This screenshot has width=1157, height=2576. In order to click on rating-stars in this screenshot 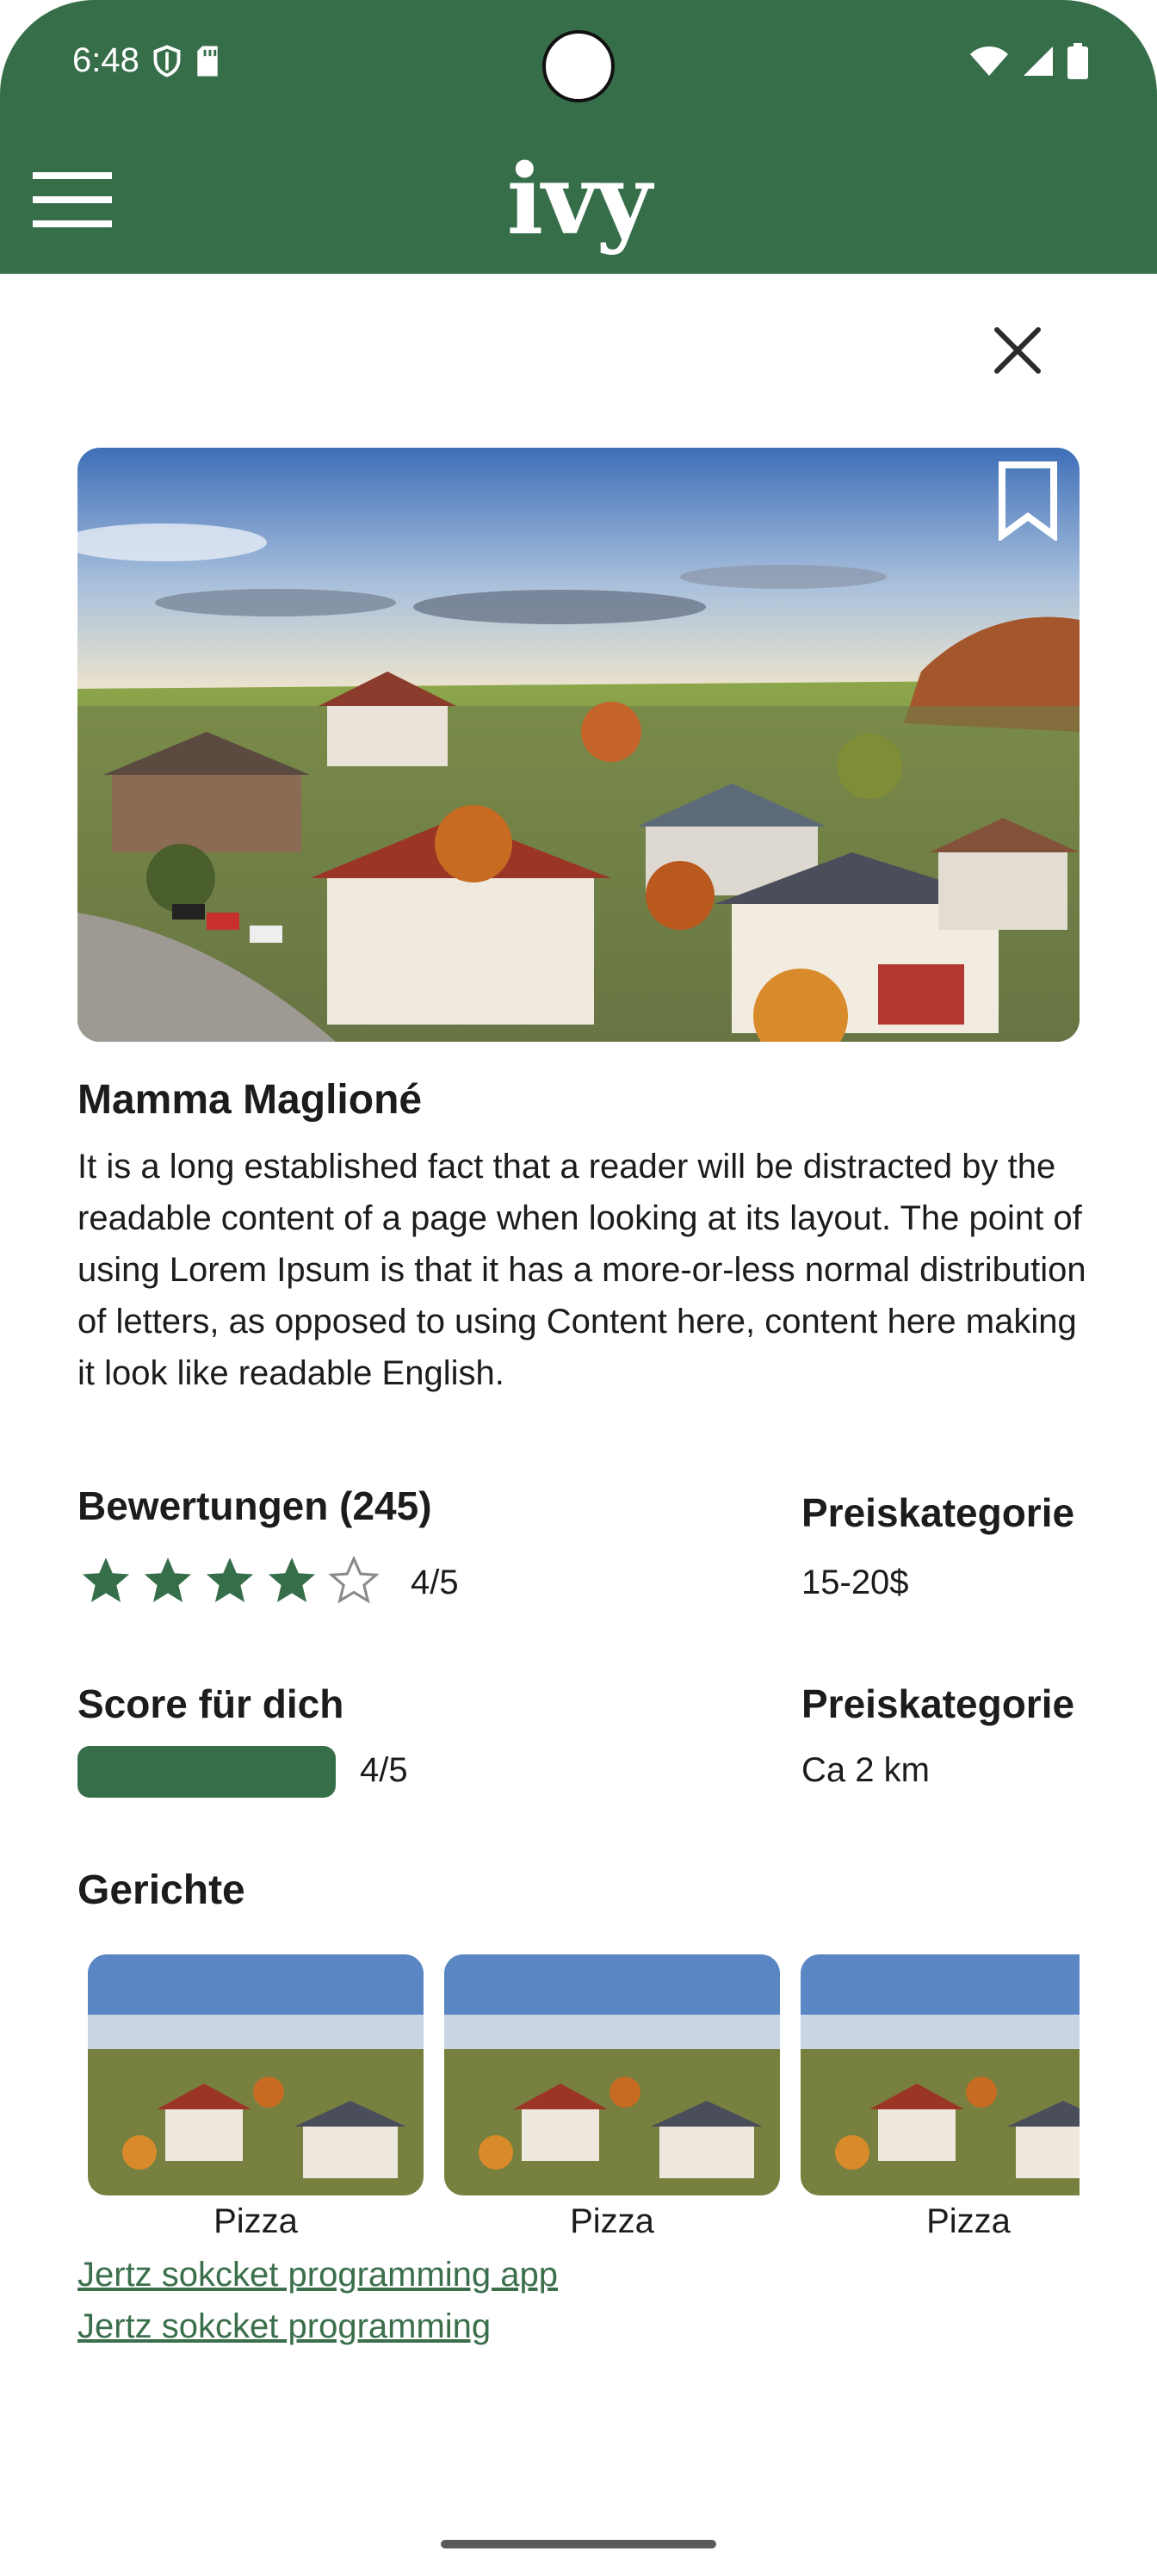, I will do `click(230, 1580)`.